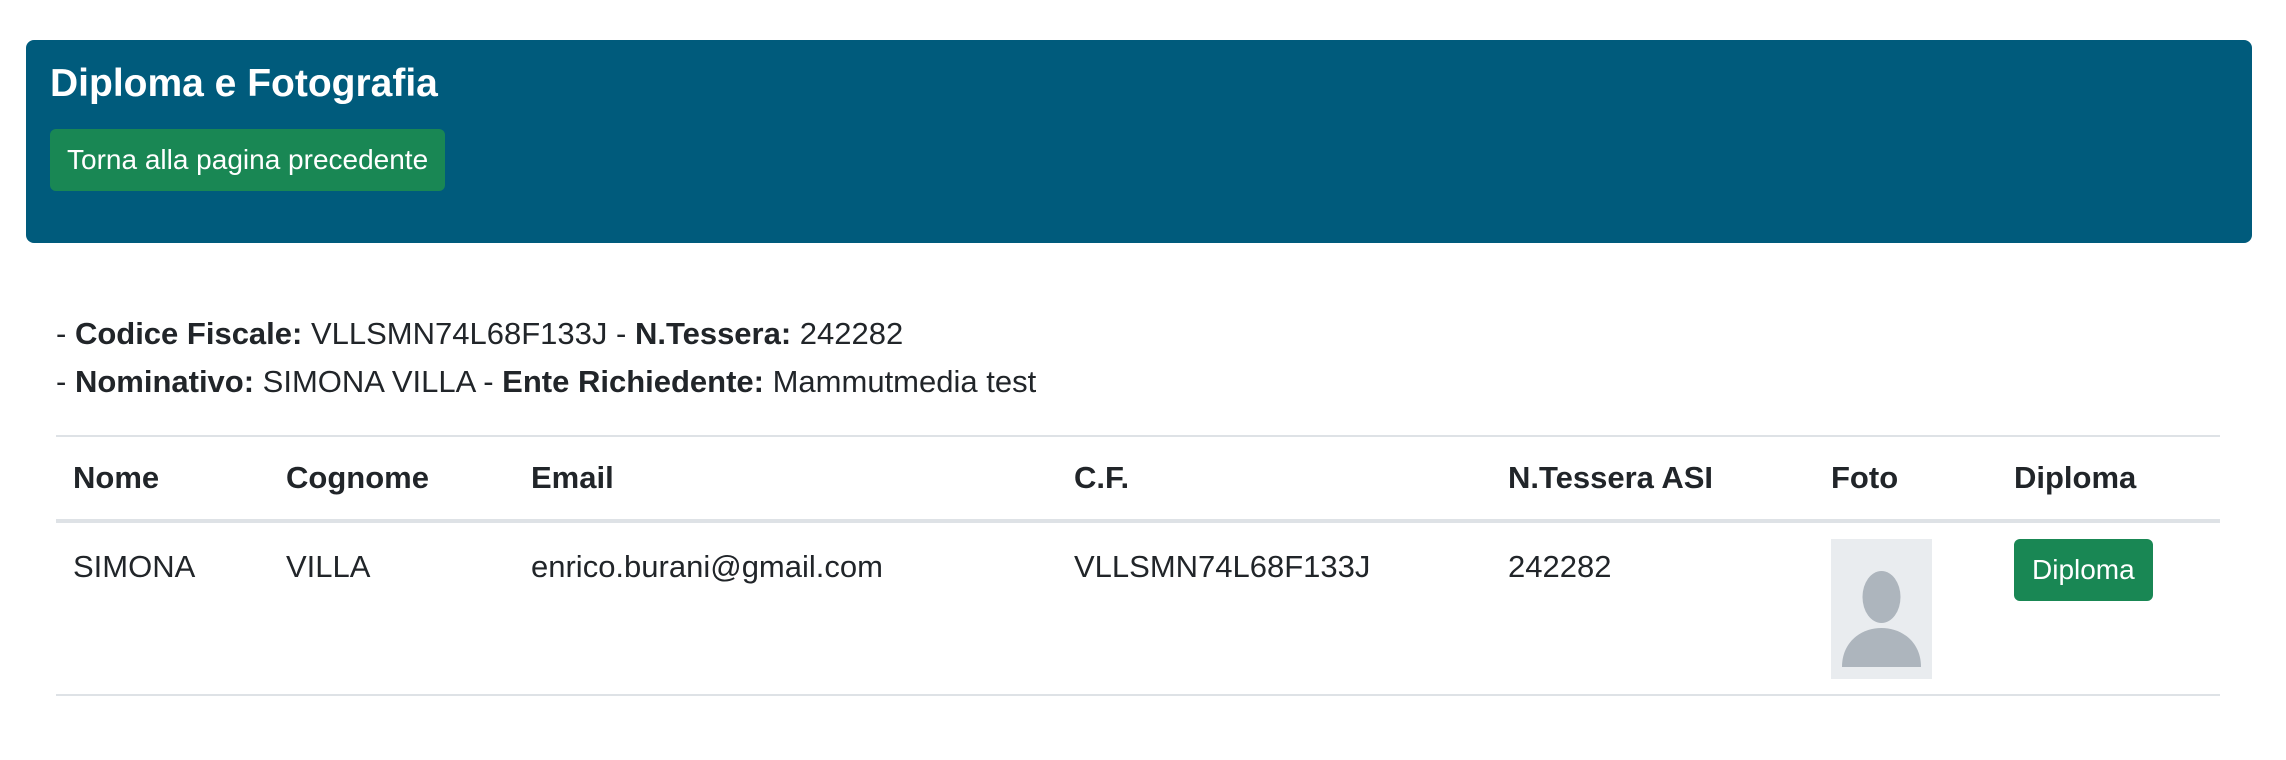 This screenshot has height=760, width=2286. I want to click on codice-fiscale-label: Codice Fiscale:, so click(188, 333).